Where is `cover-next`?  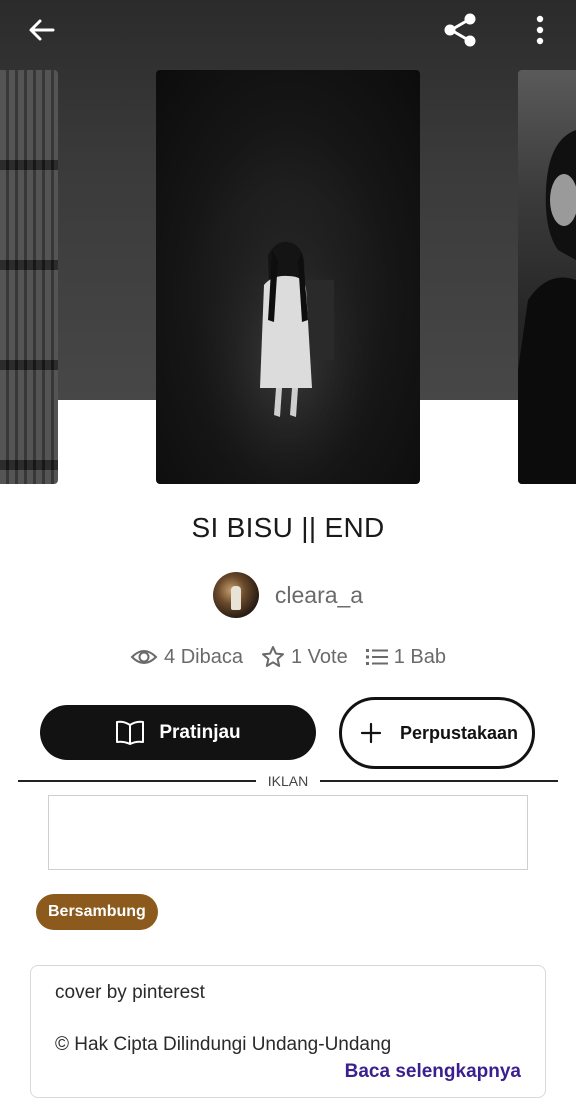 cover-next is located at coordinates (547, 277).